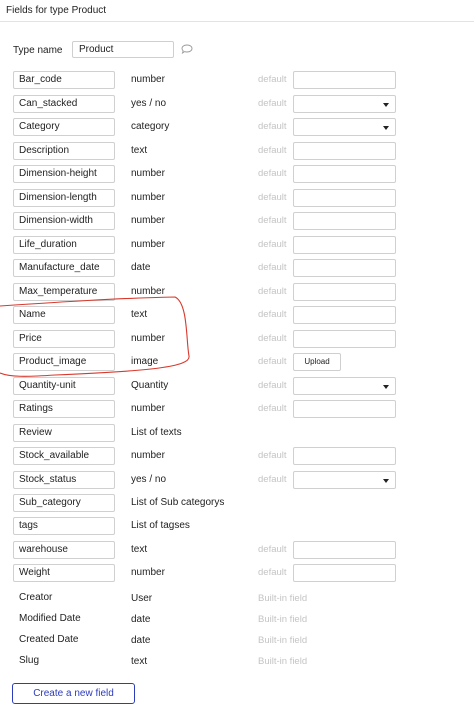 Image resolution: width=474 pixels, height=719 pixels. I want to click on field-row-life-duration: Life_duration number default, so click(237, 246).